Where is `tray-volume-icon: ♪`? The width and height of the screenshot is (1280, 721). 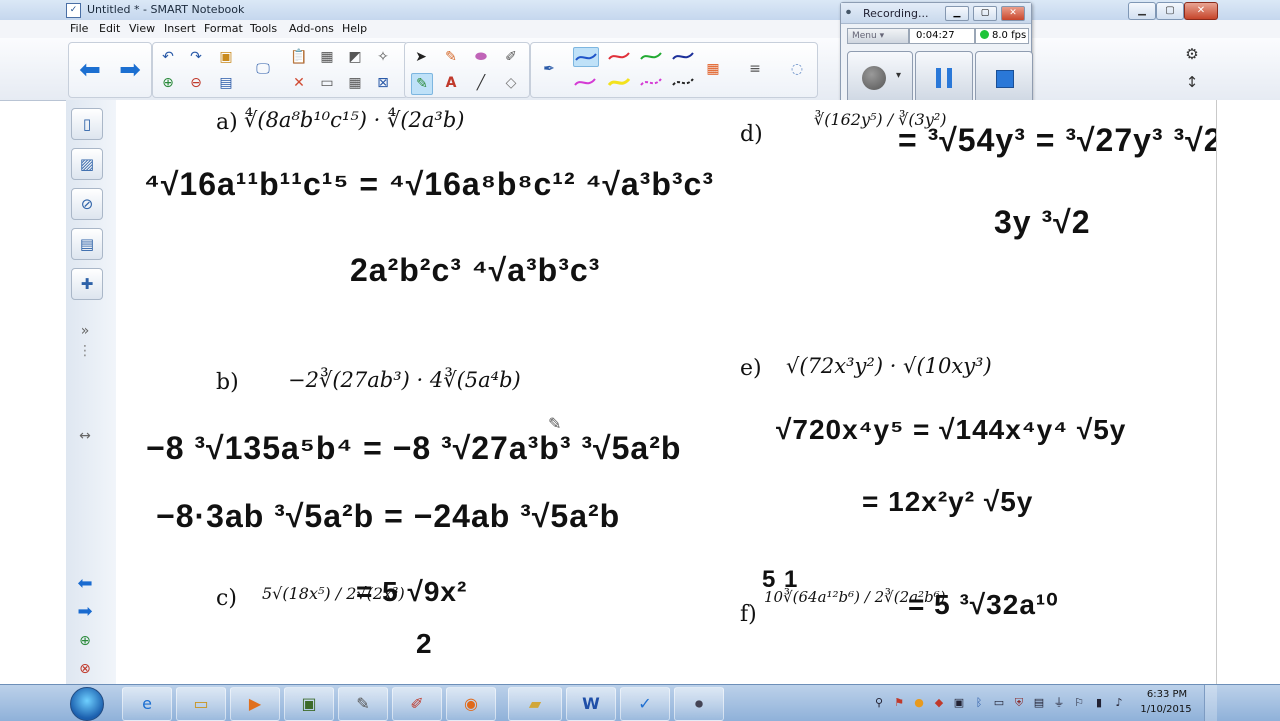 tray-volume-icon: ♪ is located at coordinates (1119, 703).